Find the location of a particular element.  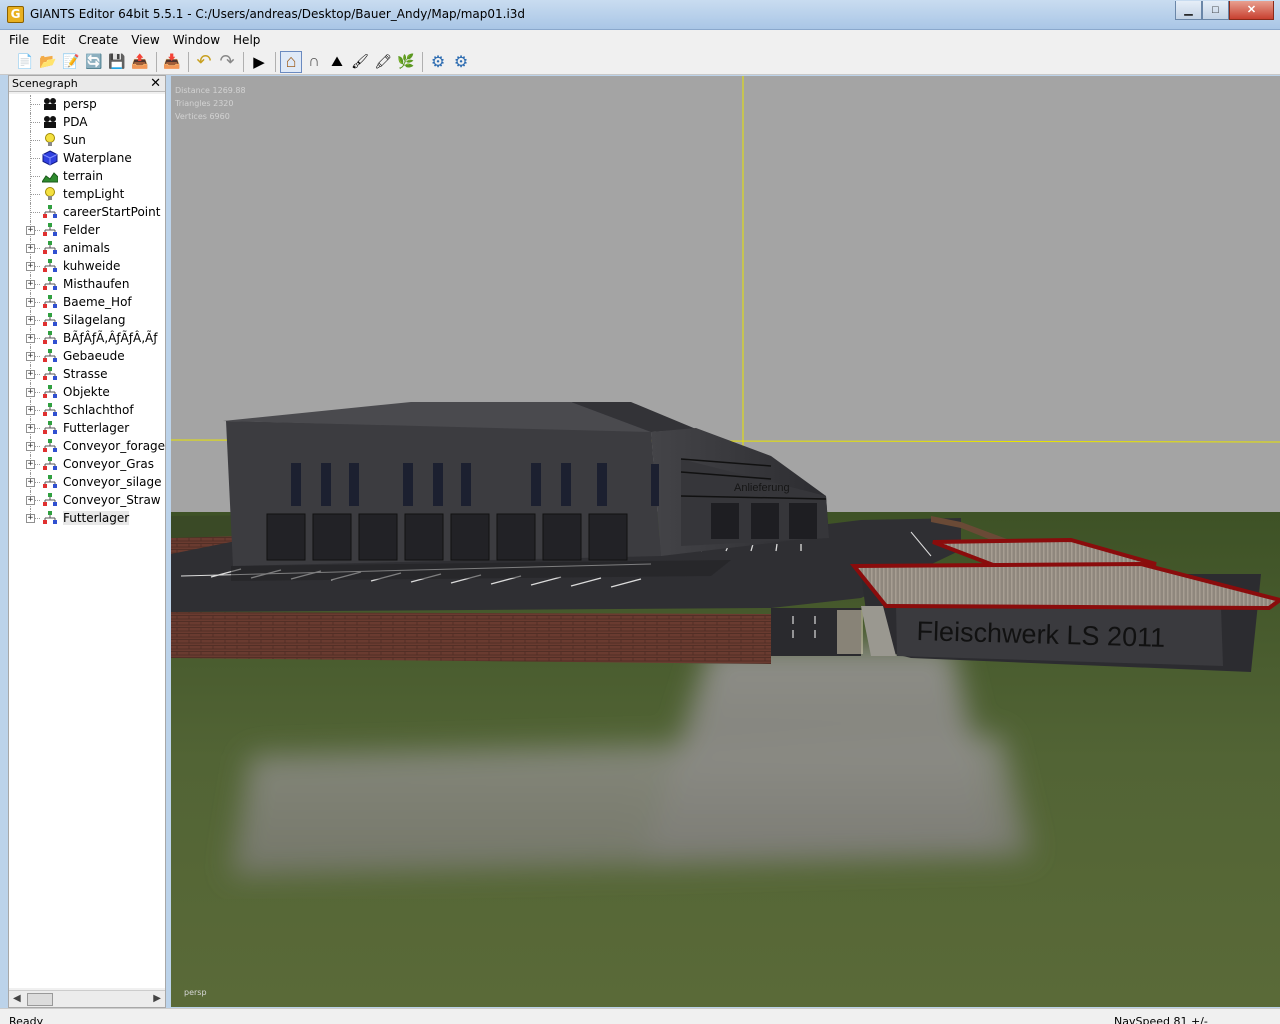

tree-item: + Schlachthof is located at coordinates (87, 410).